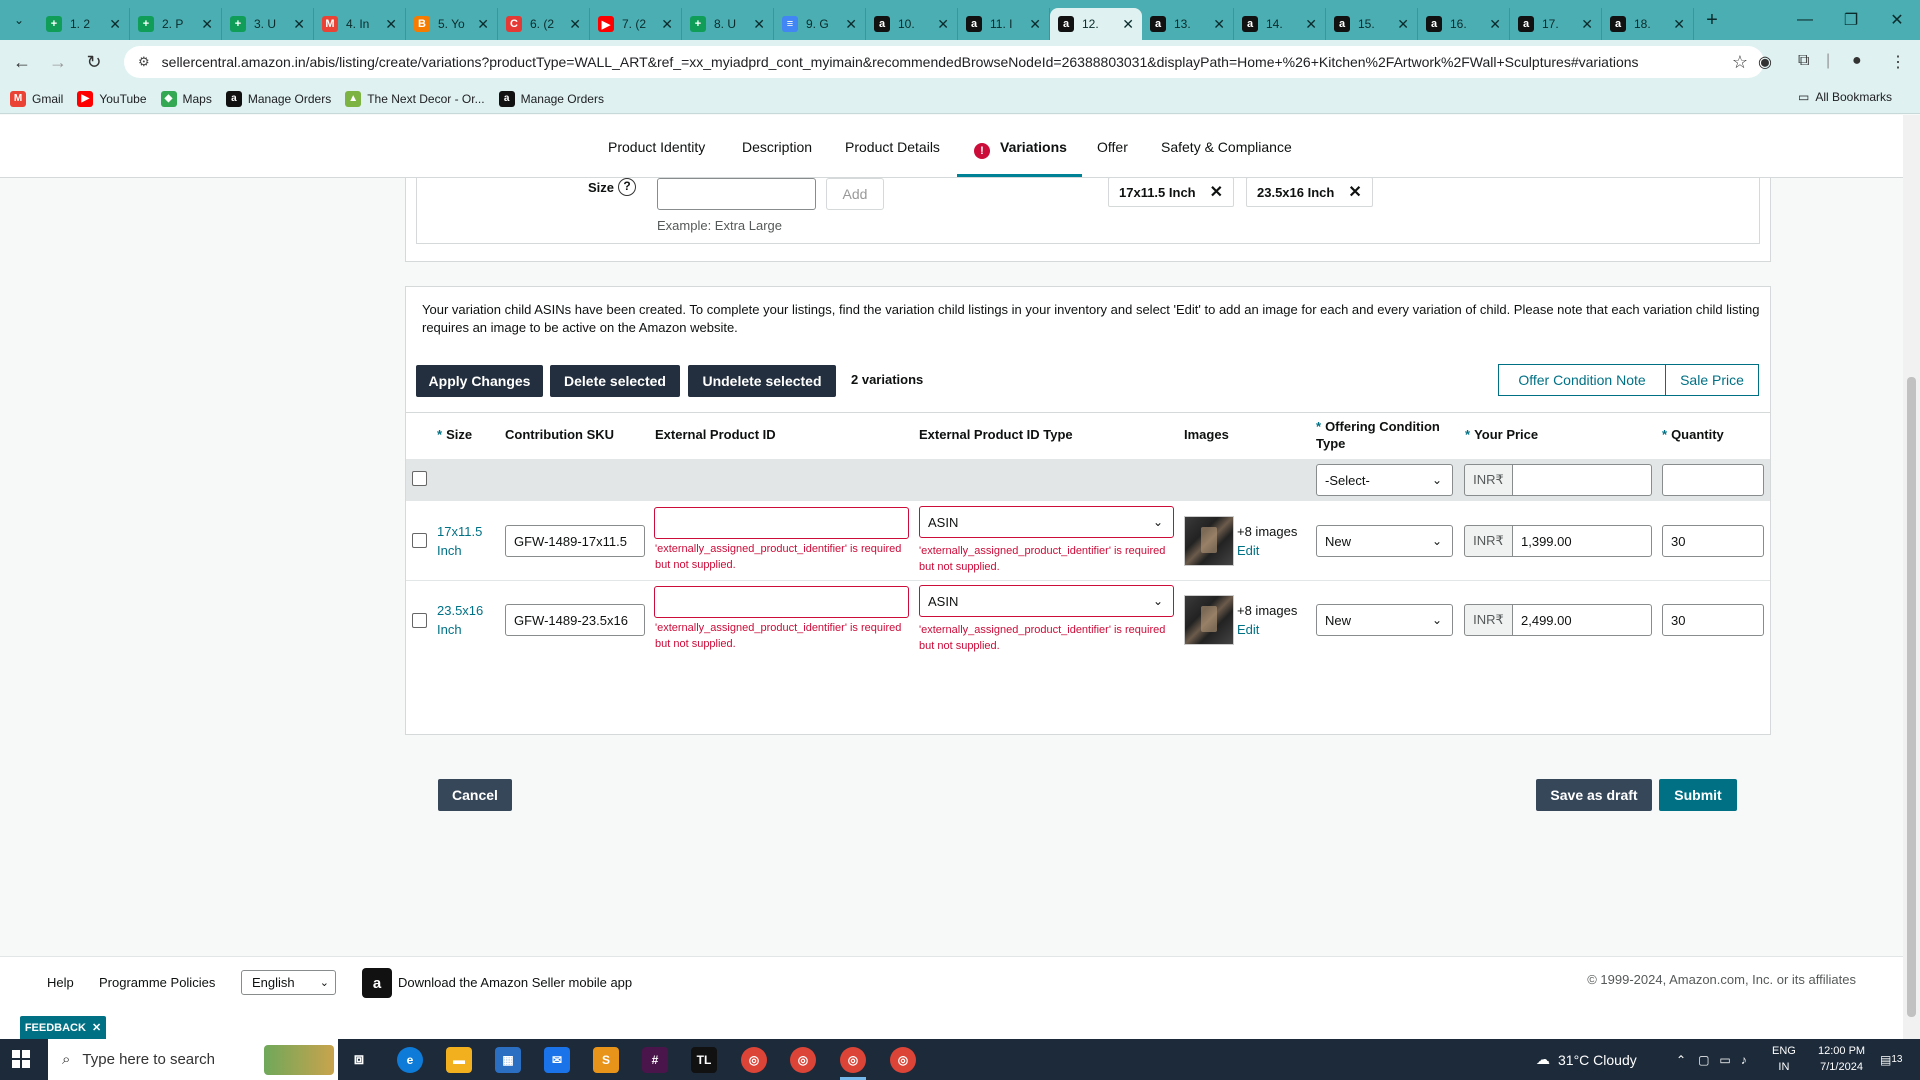 The height and width of the screenshot is (1080, 1920). I want to click on browser-tab: a 10. ✕, so click(912, 24).